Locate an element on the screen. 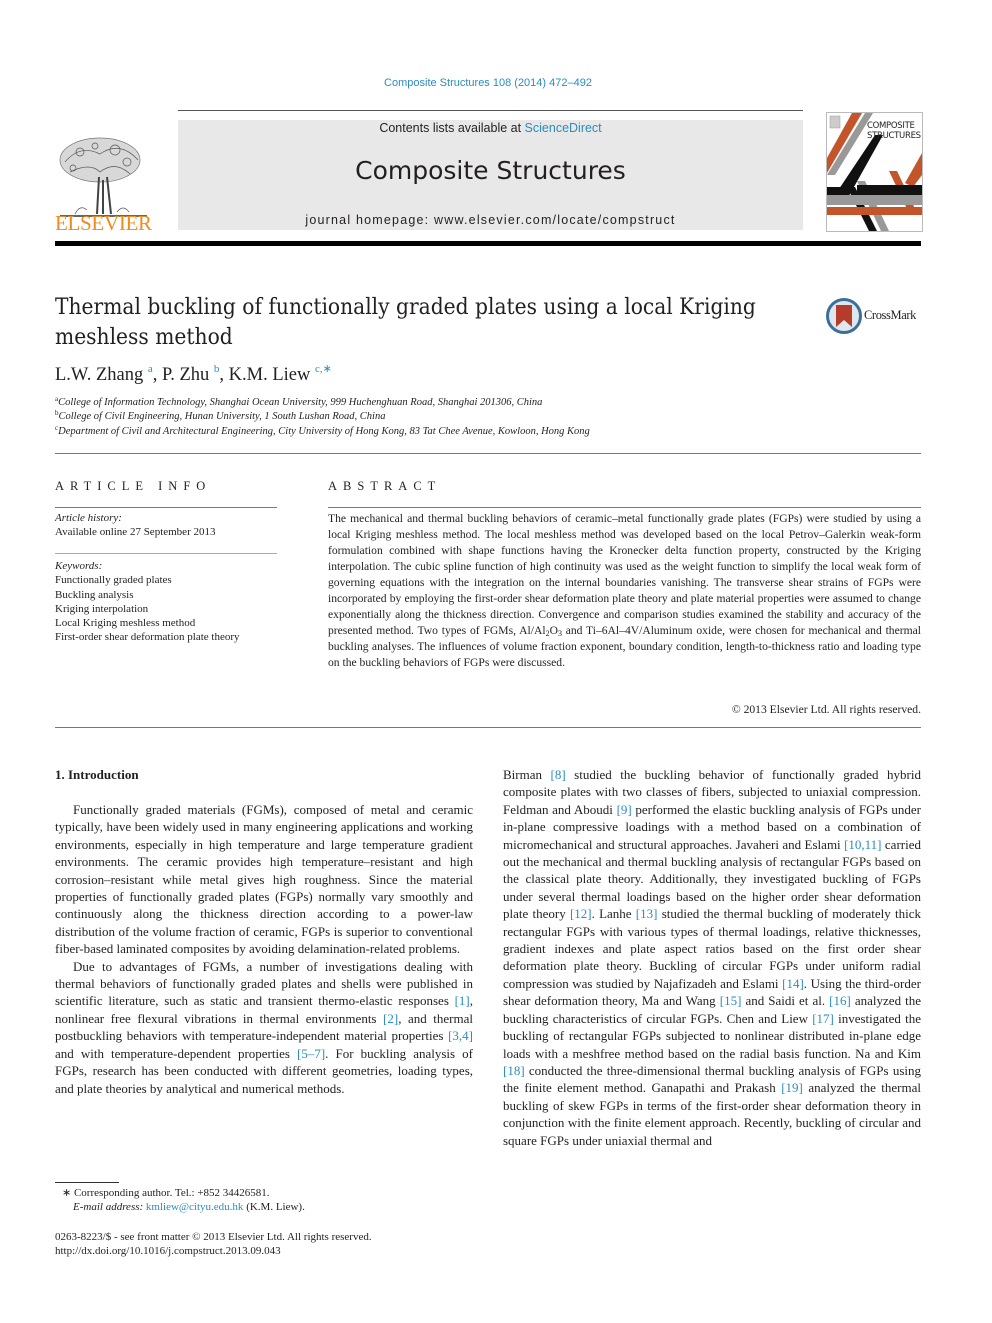  homepage-url-link: www.elsevier.com/locate/compstruct is located at coordinates (555, 220).